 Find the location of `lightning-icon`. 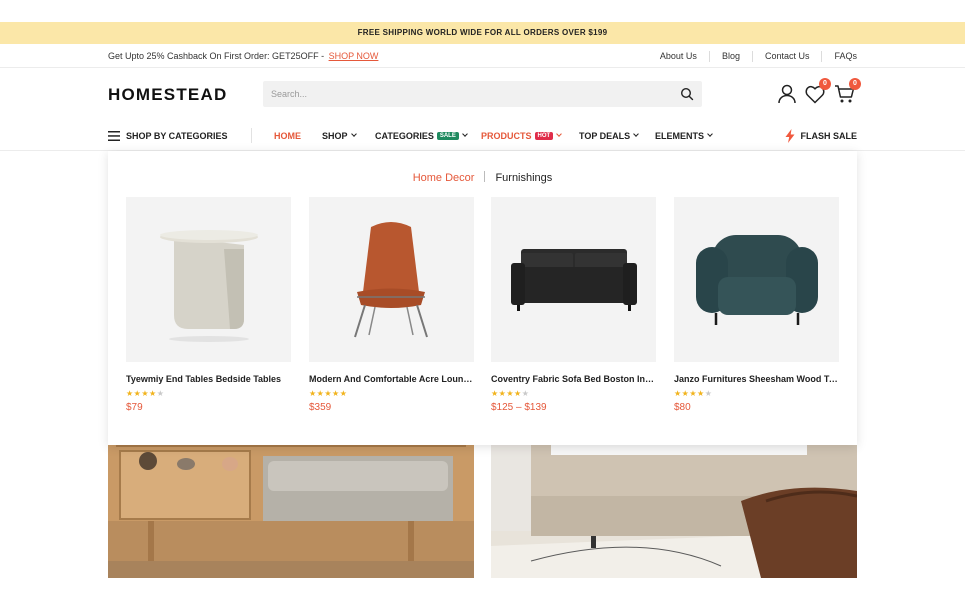

lightning-icon is located at coordinates (790, 135).